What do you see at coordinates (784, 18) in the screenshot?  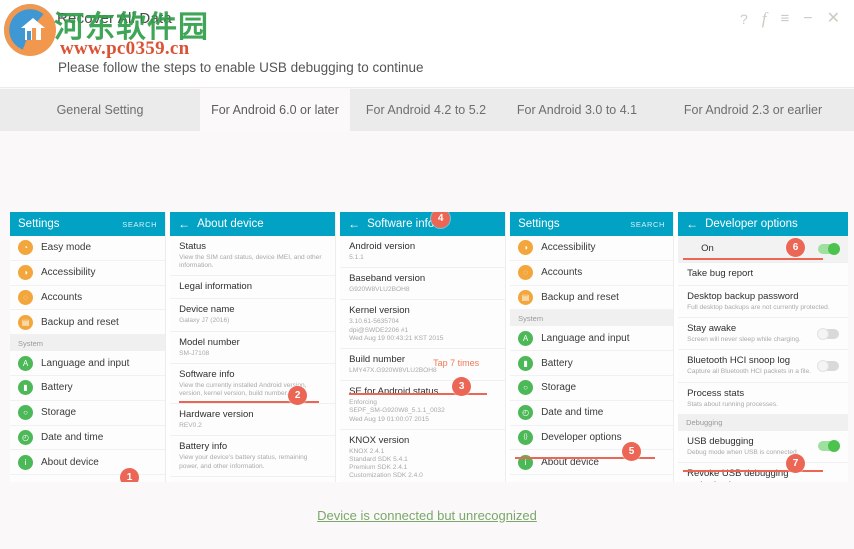 I see `menu-icon: ≡` at bounding box center [784, 18].